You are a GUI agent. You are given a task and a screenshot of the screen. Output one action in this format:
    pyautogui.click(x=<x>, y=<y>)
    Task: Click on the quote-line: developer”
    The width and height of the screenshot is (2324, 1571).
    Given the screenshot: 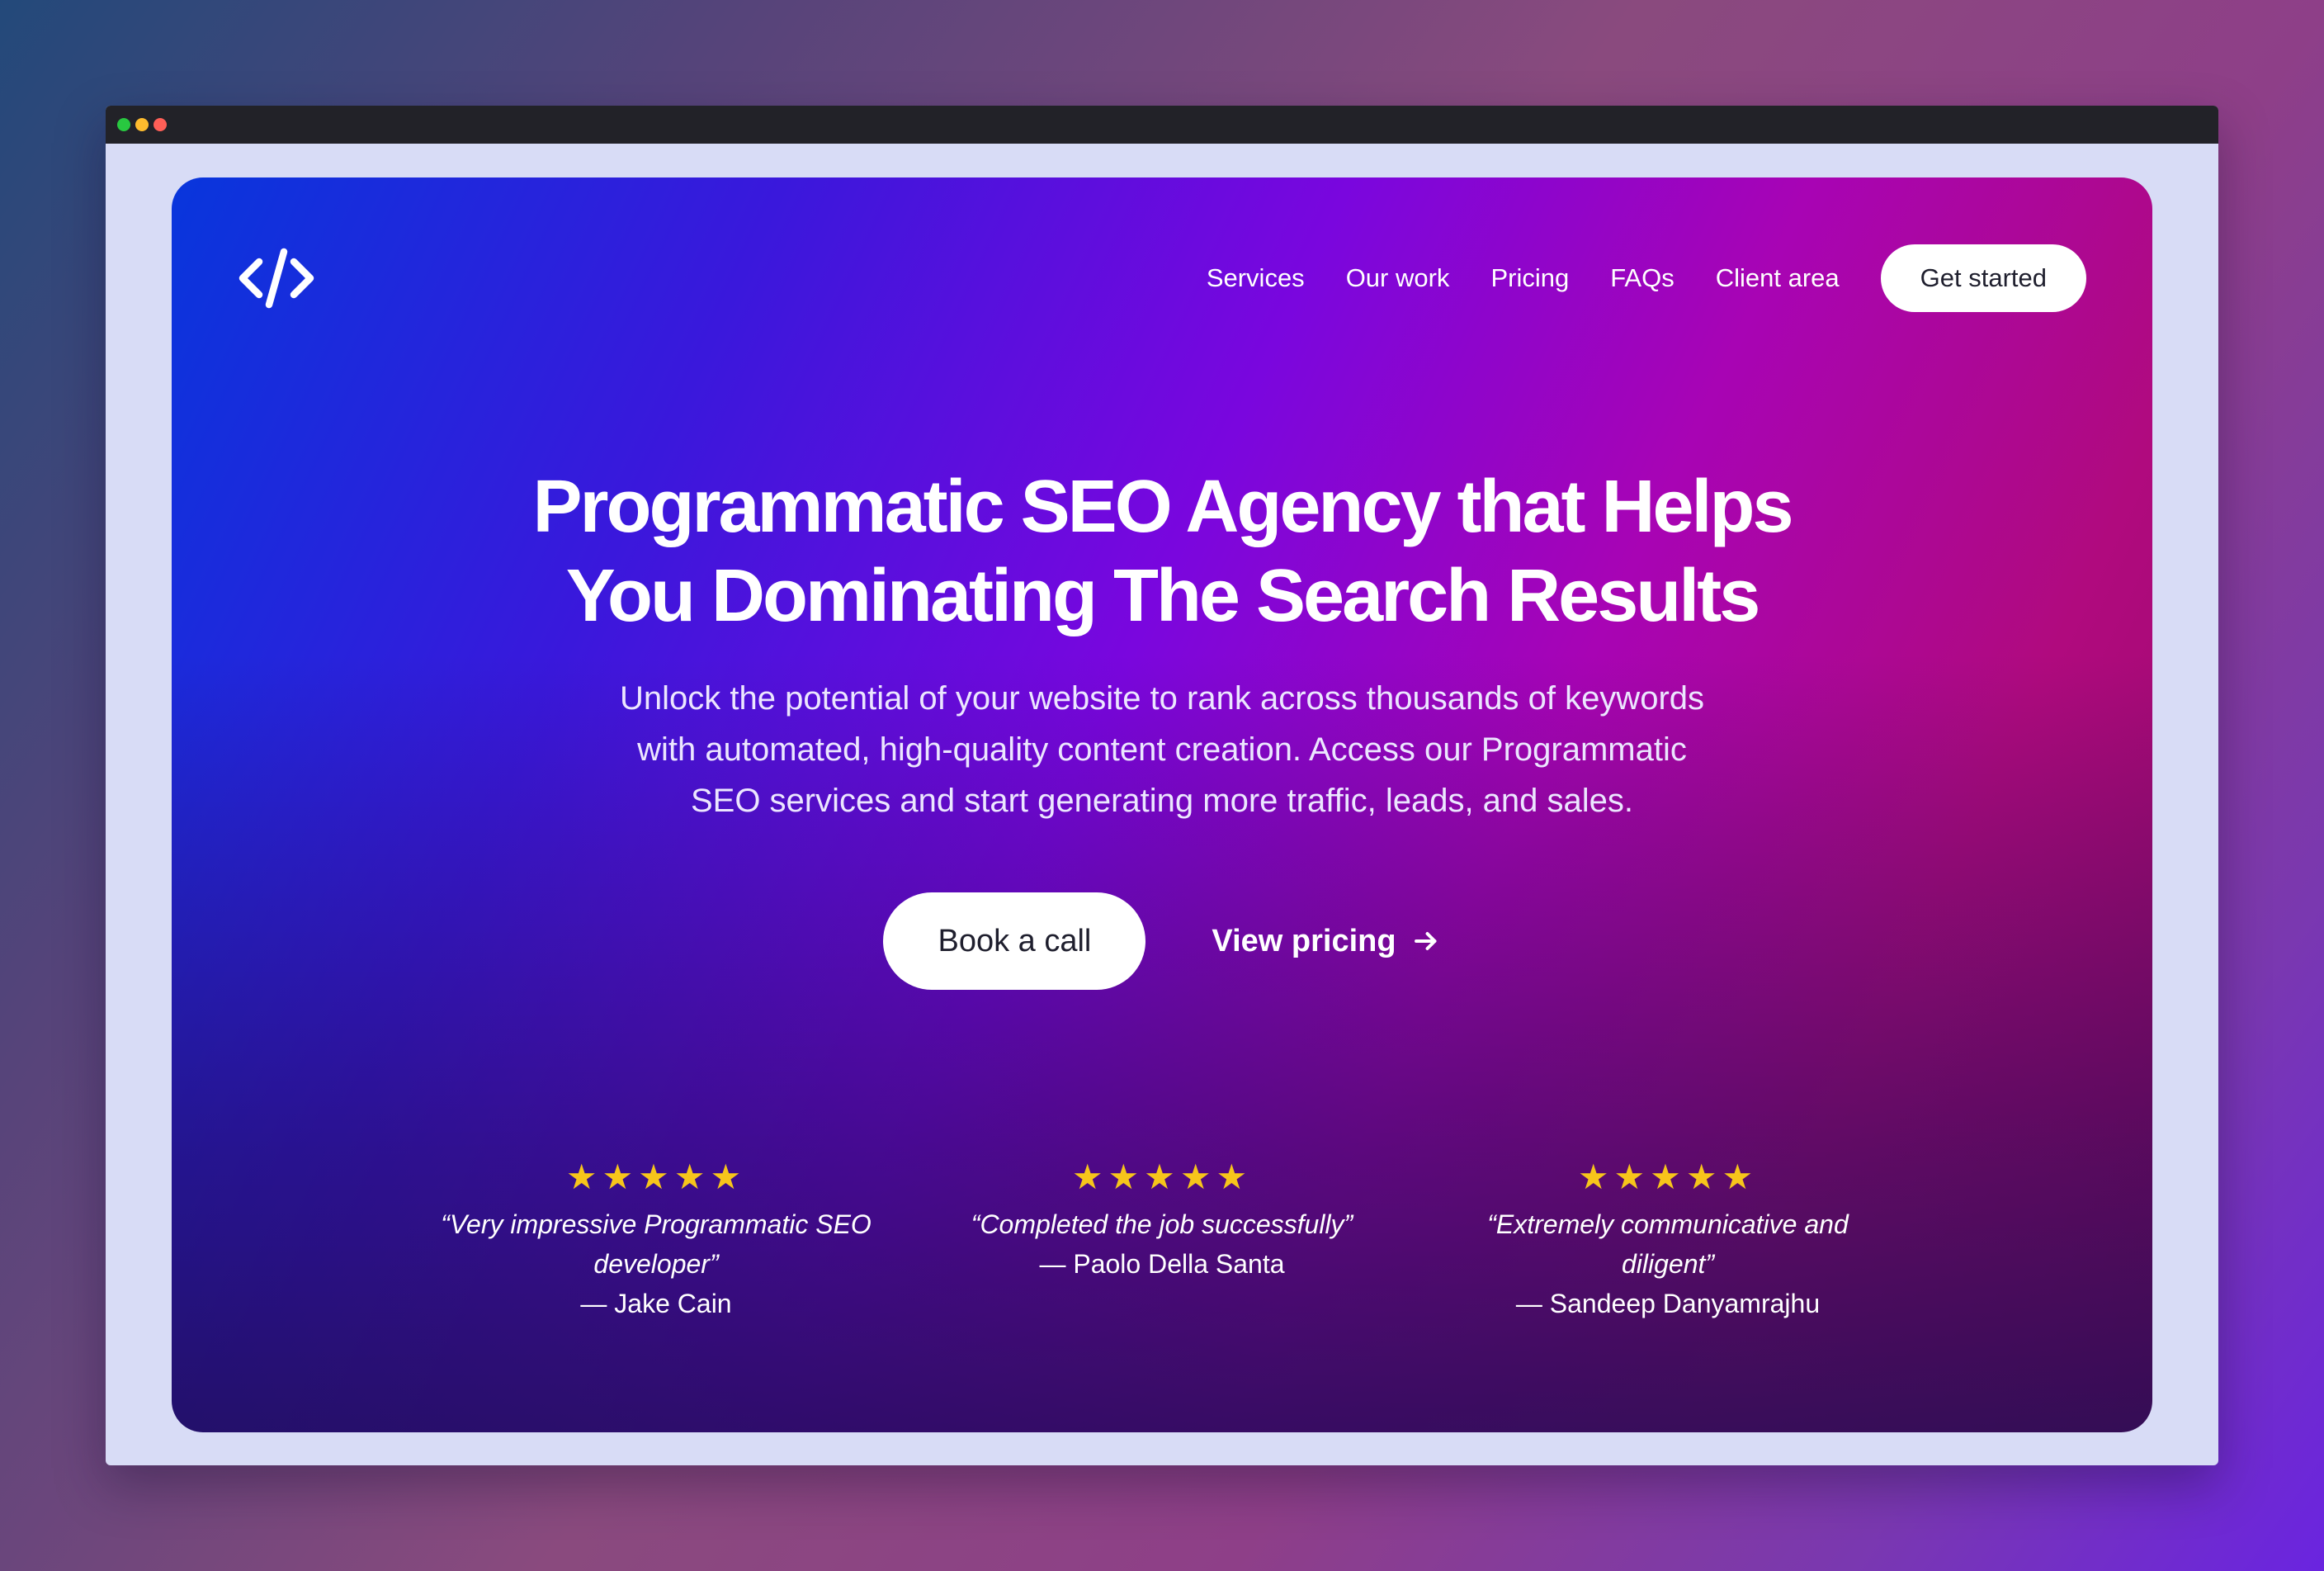 What is the action you would take?
    pyautogui.click(x=656, y=1264)
    